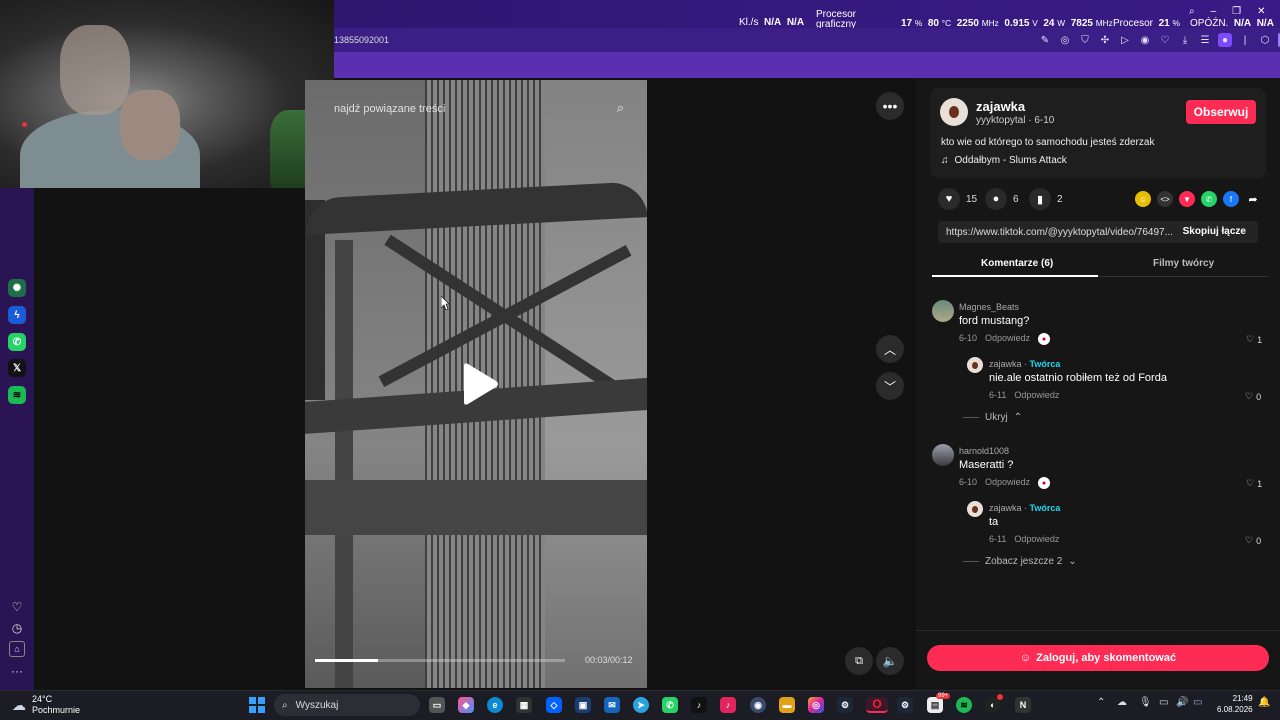 This screenshot has width=1280, height=720. What do you see at coordinates (996, 199) in the screenshot?
I see `comment-icon: ●` at bounding box center [996, 199].